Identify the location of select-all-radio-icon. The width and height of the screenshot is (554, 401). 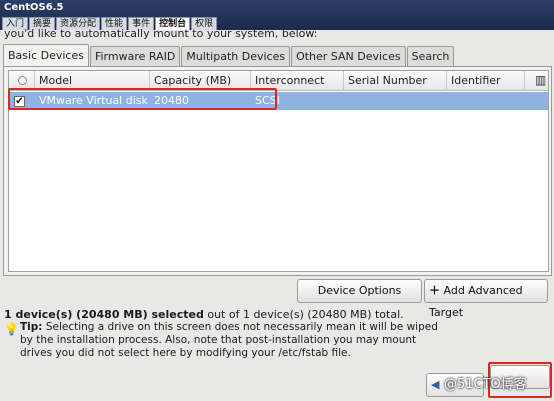
(22, 80).